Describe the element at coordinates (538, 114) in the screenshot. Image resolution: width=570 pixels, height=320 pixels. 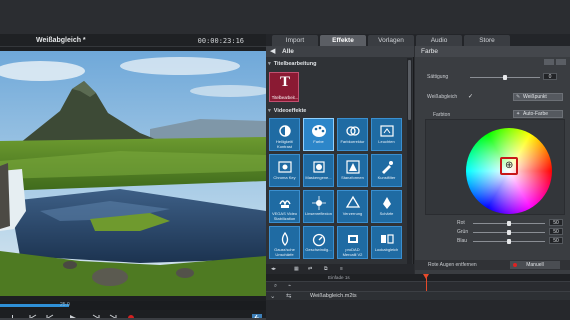
I see `autocolor-button: ✦ Auto-Farbe` at that location.